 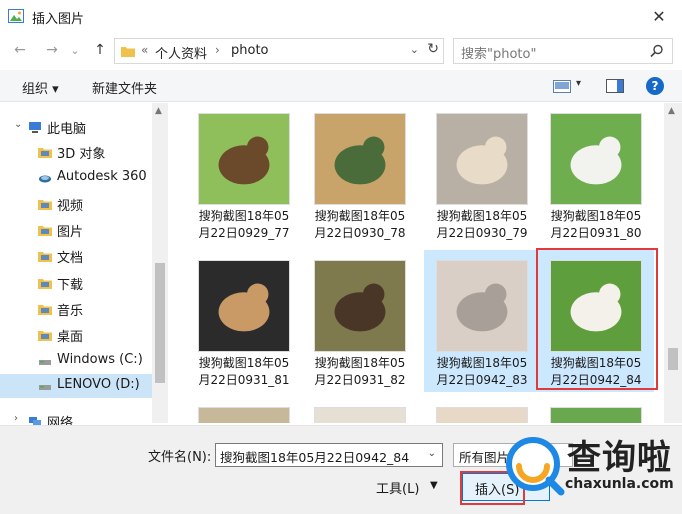 What do you see at coordinates (76, 178) in the screenshot?
I see `sidebar-item: Autodesk 360` at bounding box center [76, 178].